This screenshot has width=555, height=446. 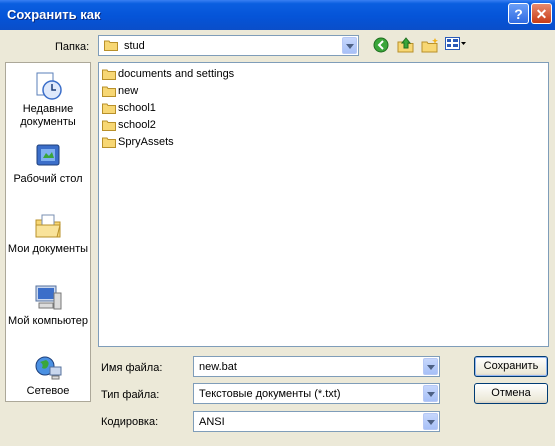 I want to click on desktop-icon, so click(x=48, y=155).